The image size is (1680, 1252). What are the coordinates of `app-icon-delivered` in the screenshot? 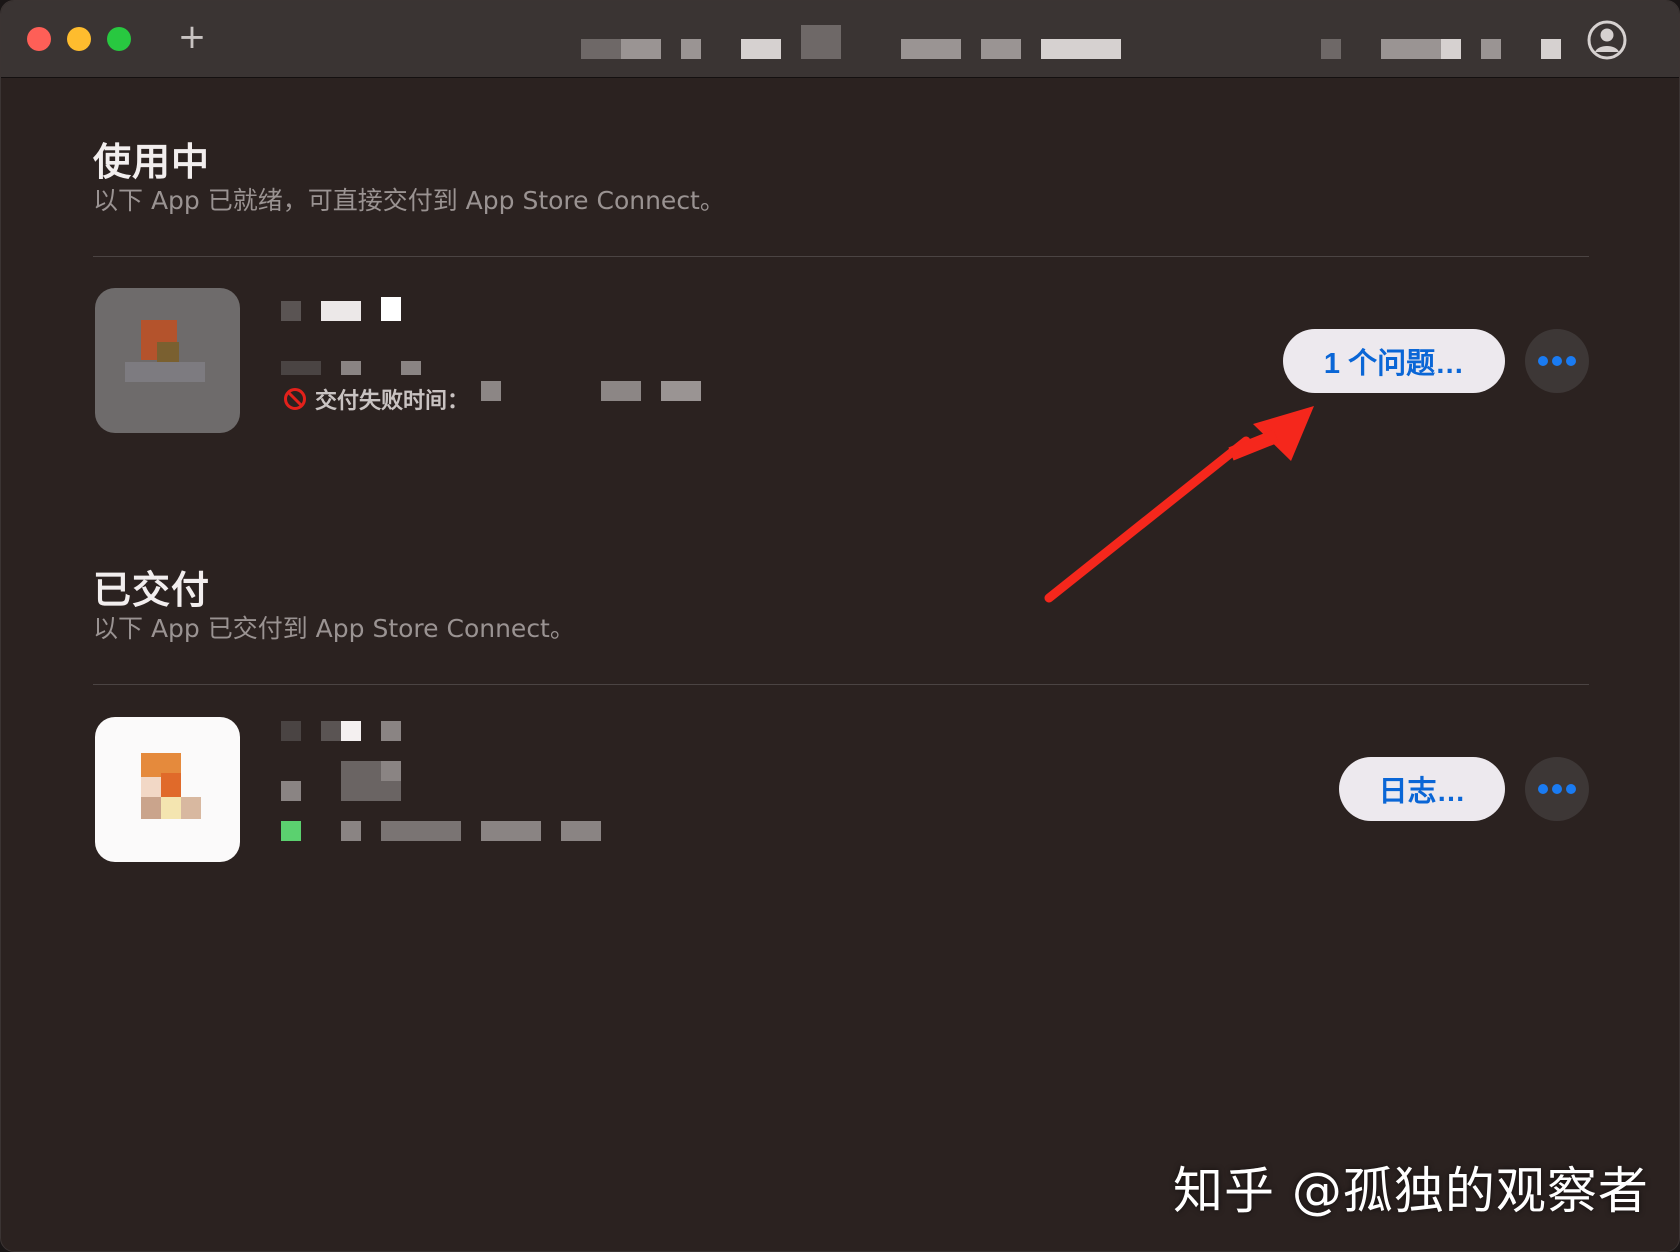 It's located at (167, 789).